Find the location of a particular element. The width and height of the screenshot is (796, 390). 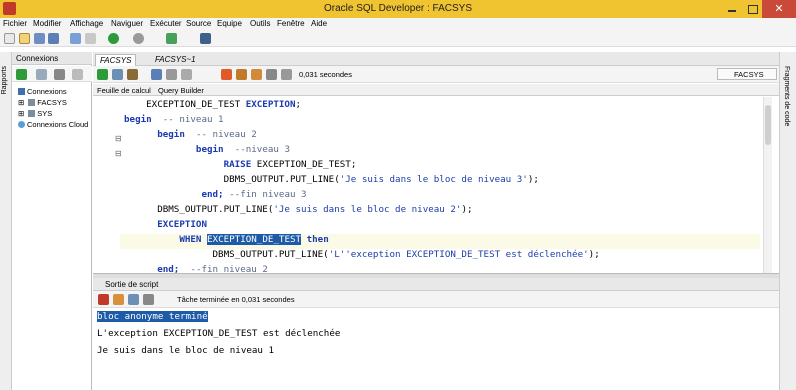

connections-tab-label: Connexions is located at coordinates (37, 58).